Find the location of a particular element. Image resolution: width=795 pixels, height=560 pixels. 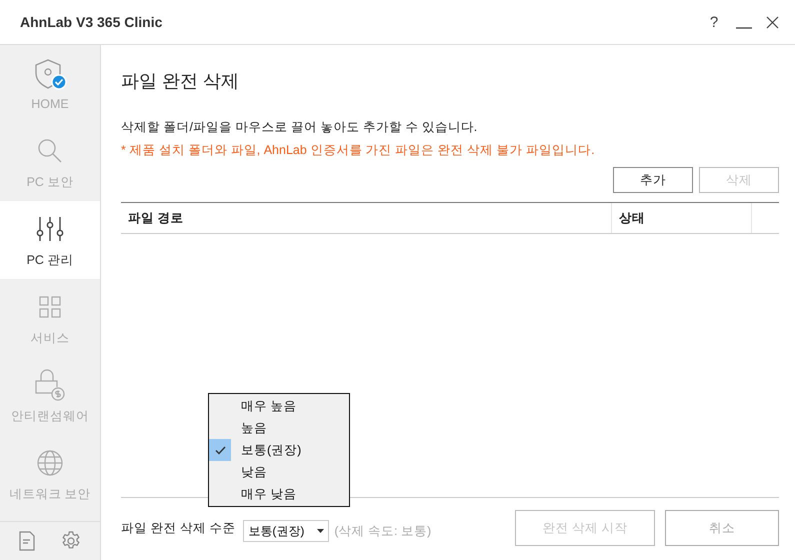

window-title: AhnLab V3 365 Clinic is located at coordinates (92, 22).